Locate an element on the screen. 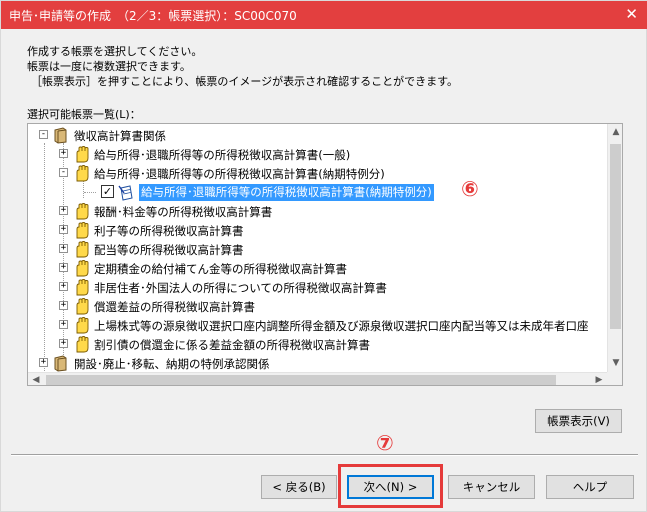 Image resolution: width=647 pixels, height=512 pixels. instruction-line-1: 作成する帳票を選択してください。 is located at coordinates (115, 51).